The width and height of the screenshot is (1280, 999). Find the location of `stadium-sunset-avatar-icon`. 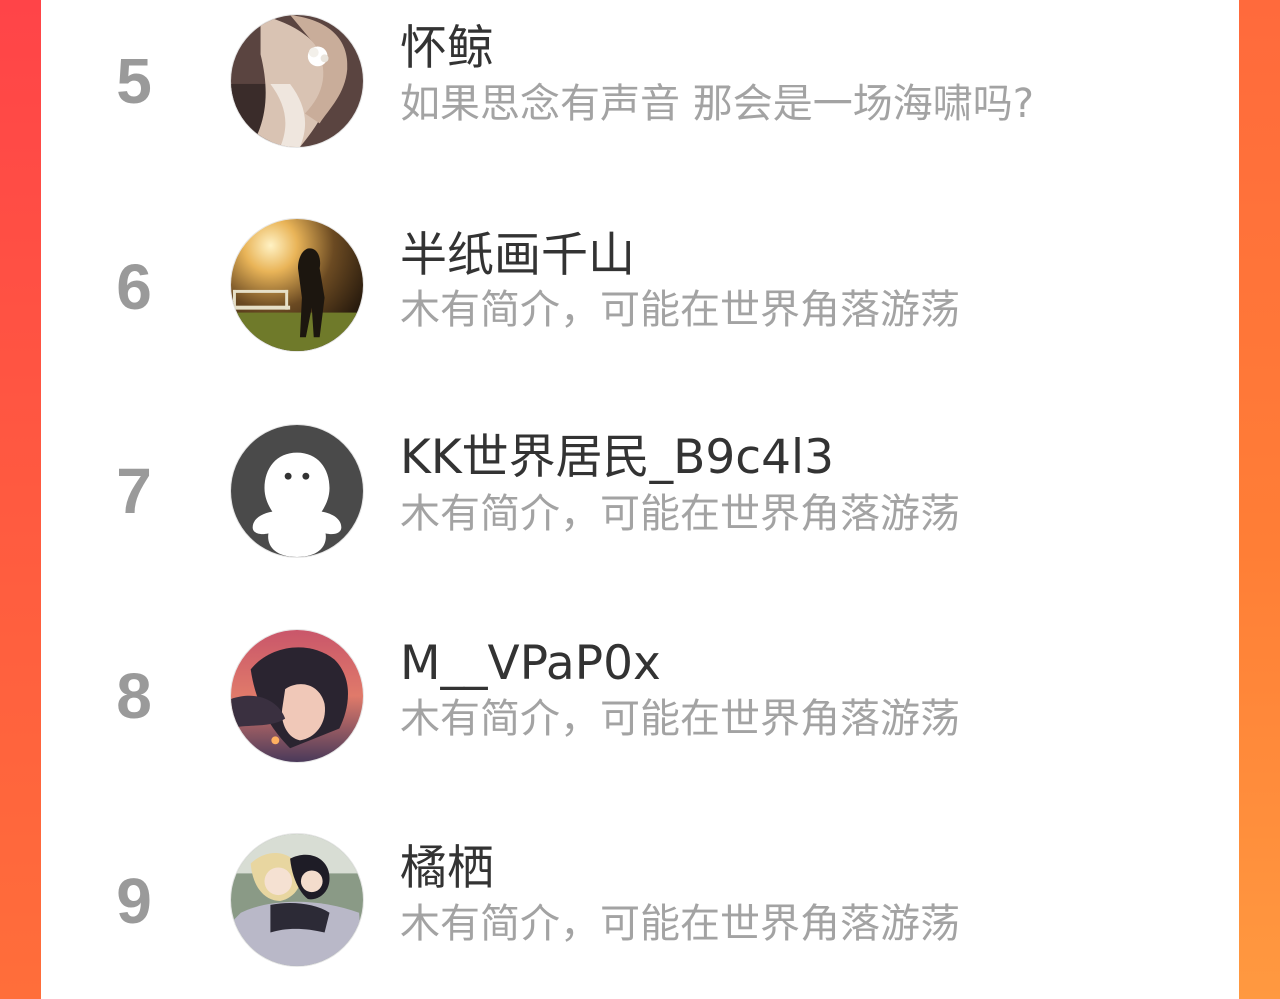

stadium-sunset-avatar-icon is located at coordinates (297, 285).